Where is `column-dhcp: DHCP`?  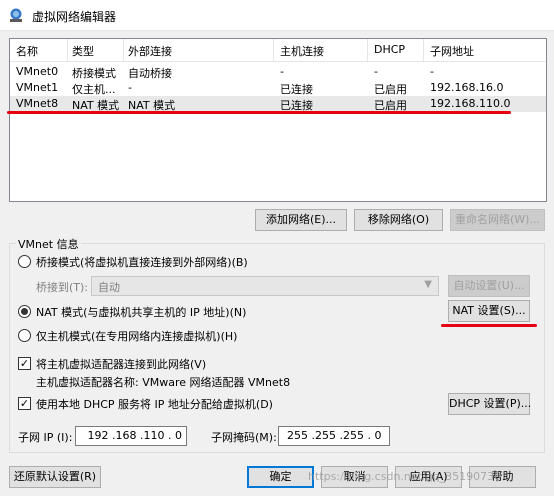
column-dhcp: DHCP is located at coordinates (389, 49).